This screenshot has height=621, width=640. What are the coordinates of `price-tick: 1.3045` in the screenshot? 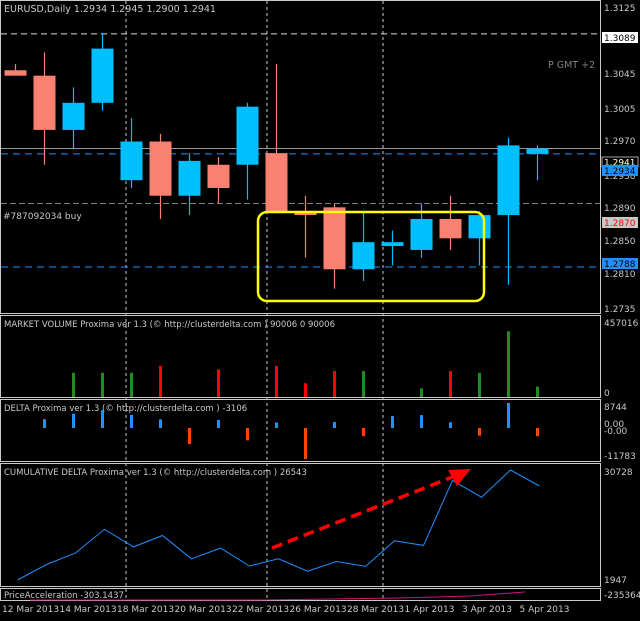 It's located at (620, 75).